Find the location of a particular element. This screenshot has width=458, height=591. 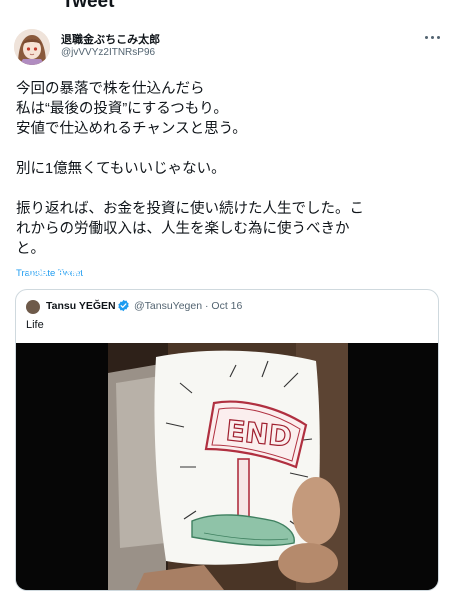

author-avatar is located at coordinates (32, 47).